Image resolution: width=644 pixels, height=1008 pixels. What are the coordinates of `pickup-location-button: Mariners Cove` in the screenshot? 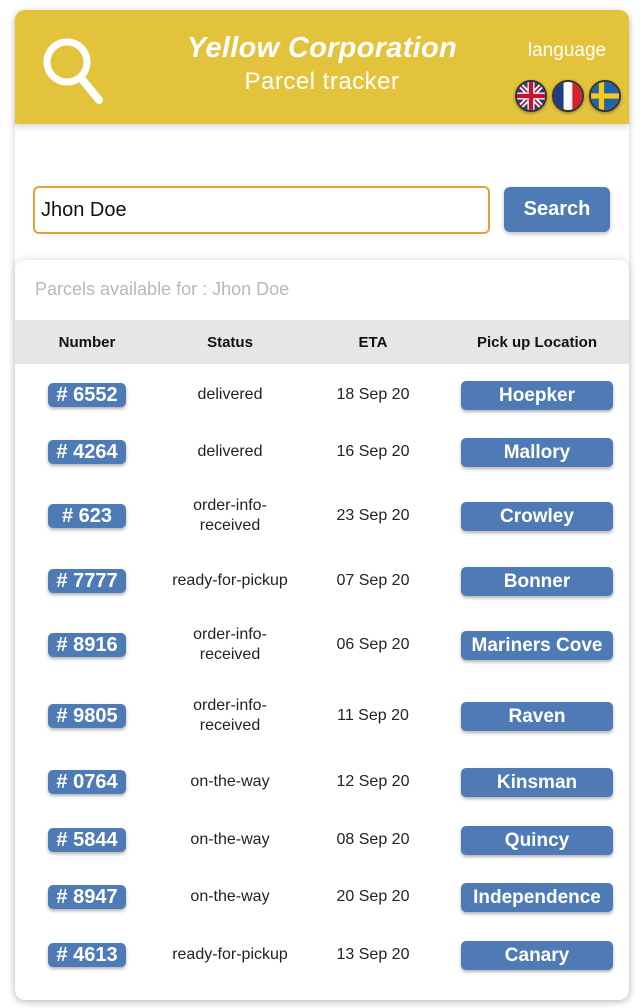 It's located at (537, 645).